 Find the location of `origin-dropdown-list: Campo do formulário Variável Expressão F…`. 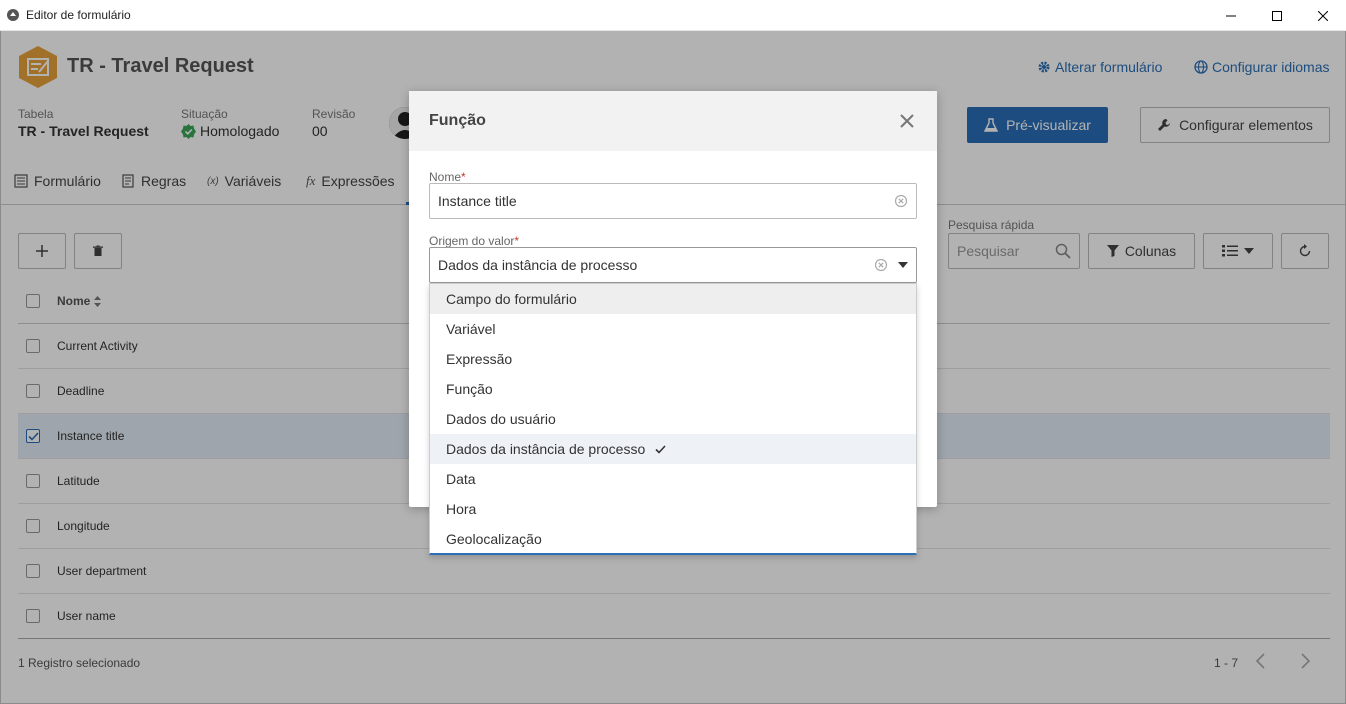

origin-dropdown-list: Campo do formulário Variável Expressão F… is located at coordinates (673, 419).